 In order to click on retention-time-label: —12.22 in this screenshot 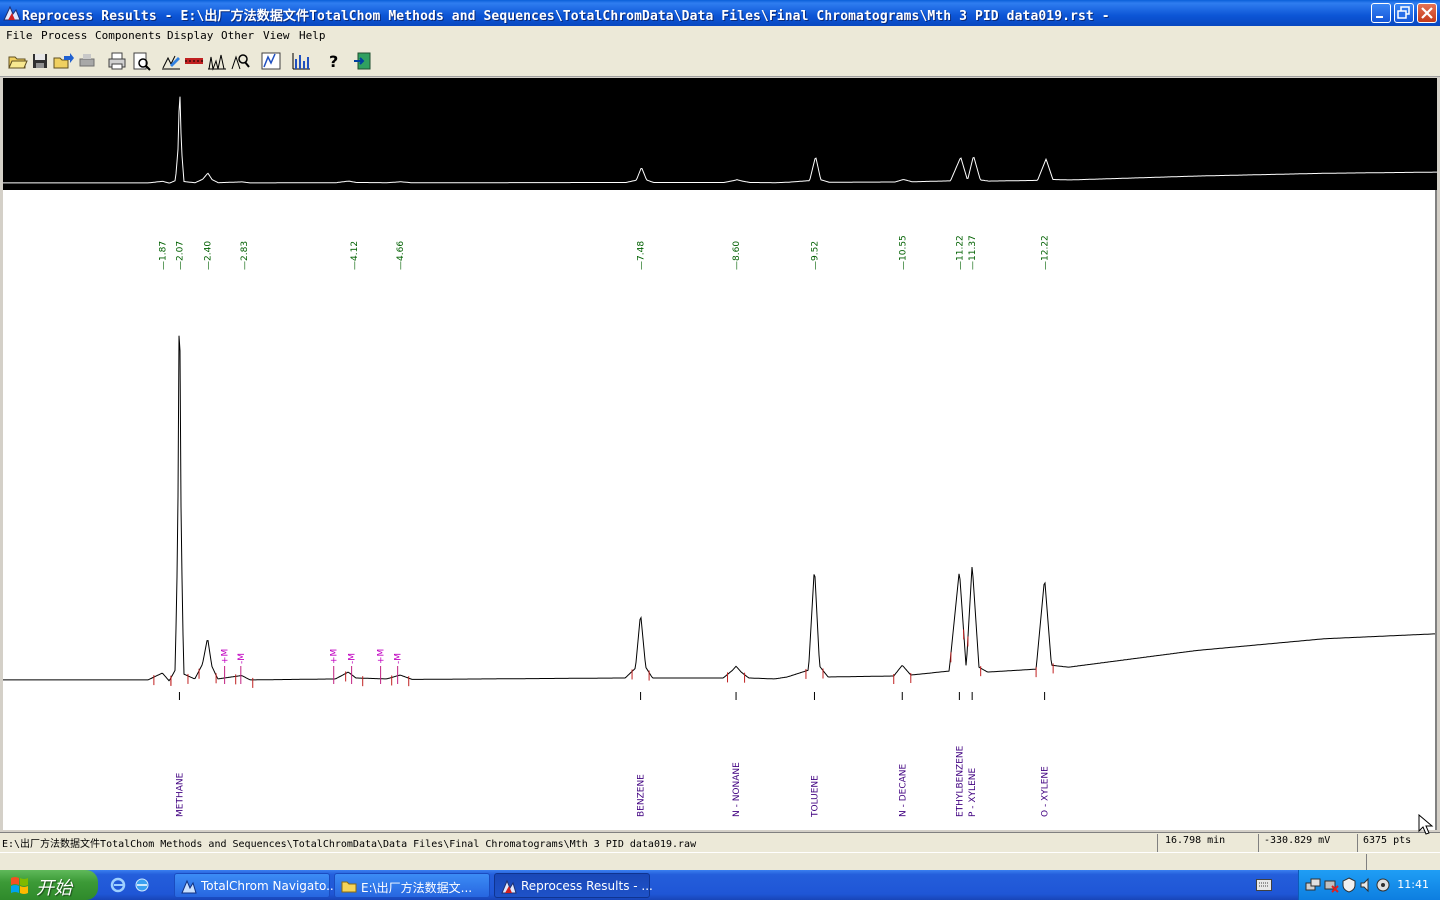, I will do `click(1046, 252)`.